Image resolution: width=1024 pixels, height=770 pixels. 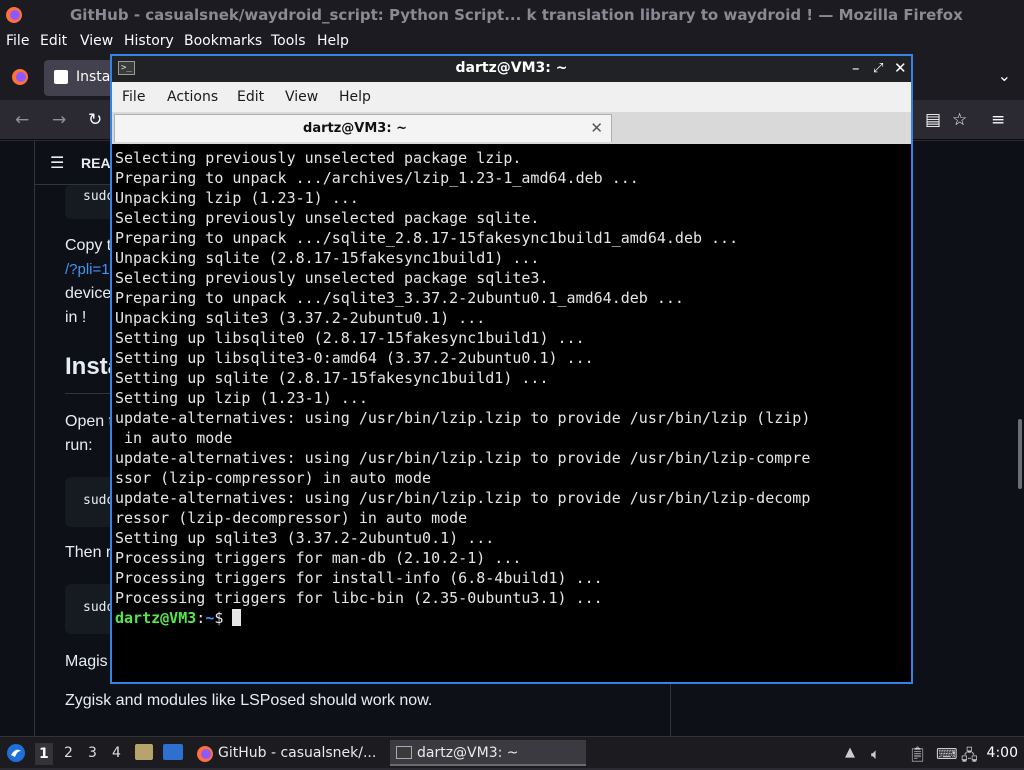 I want to click on workspace-2: 2, so click(x=68, y=753).